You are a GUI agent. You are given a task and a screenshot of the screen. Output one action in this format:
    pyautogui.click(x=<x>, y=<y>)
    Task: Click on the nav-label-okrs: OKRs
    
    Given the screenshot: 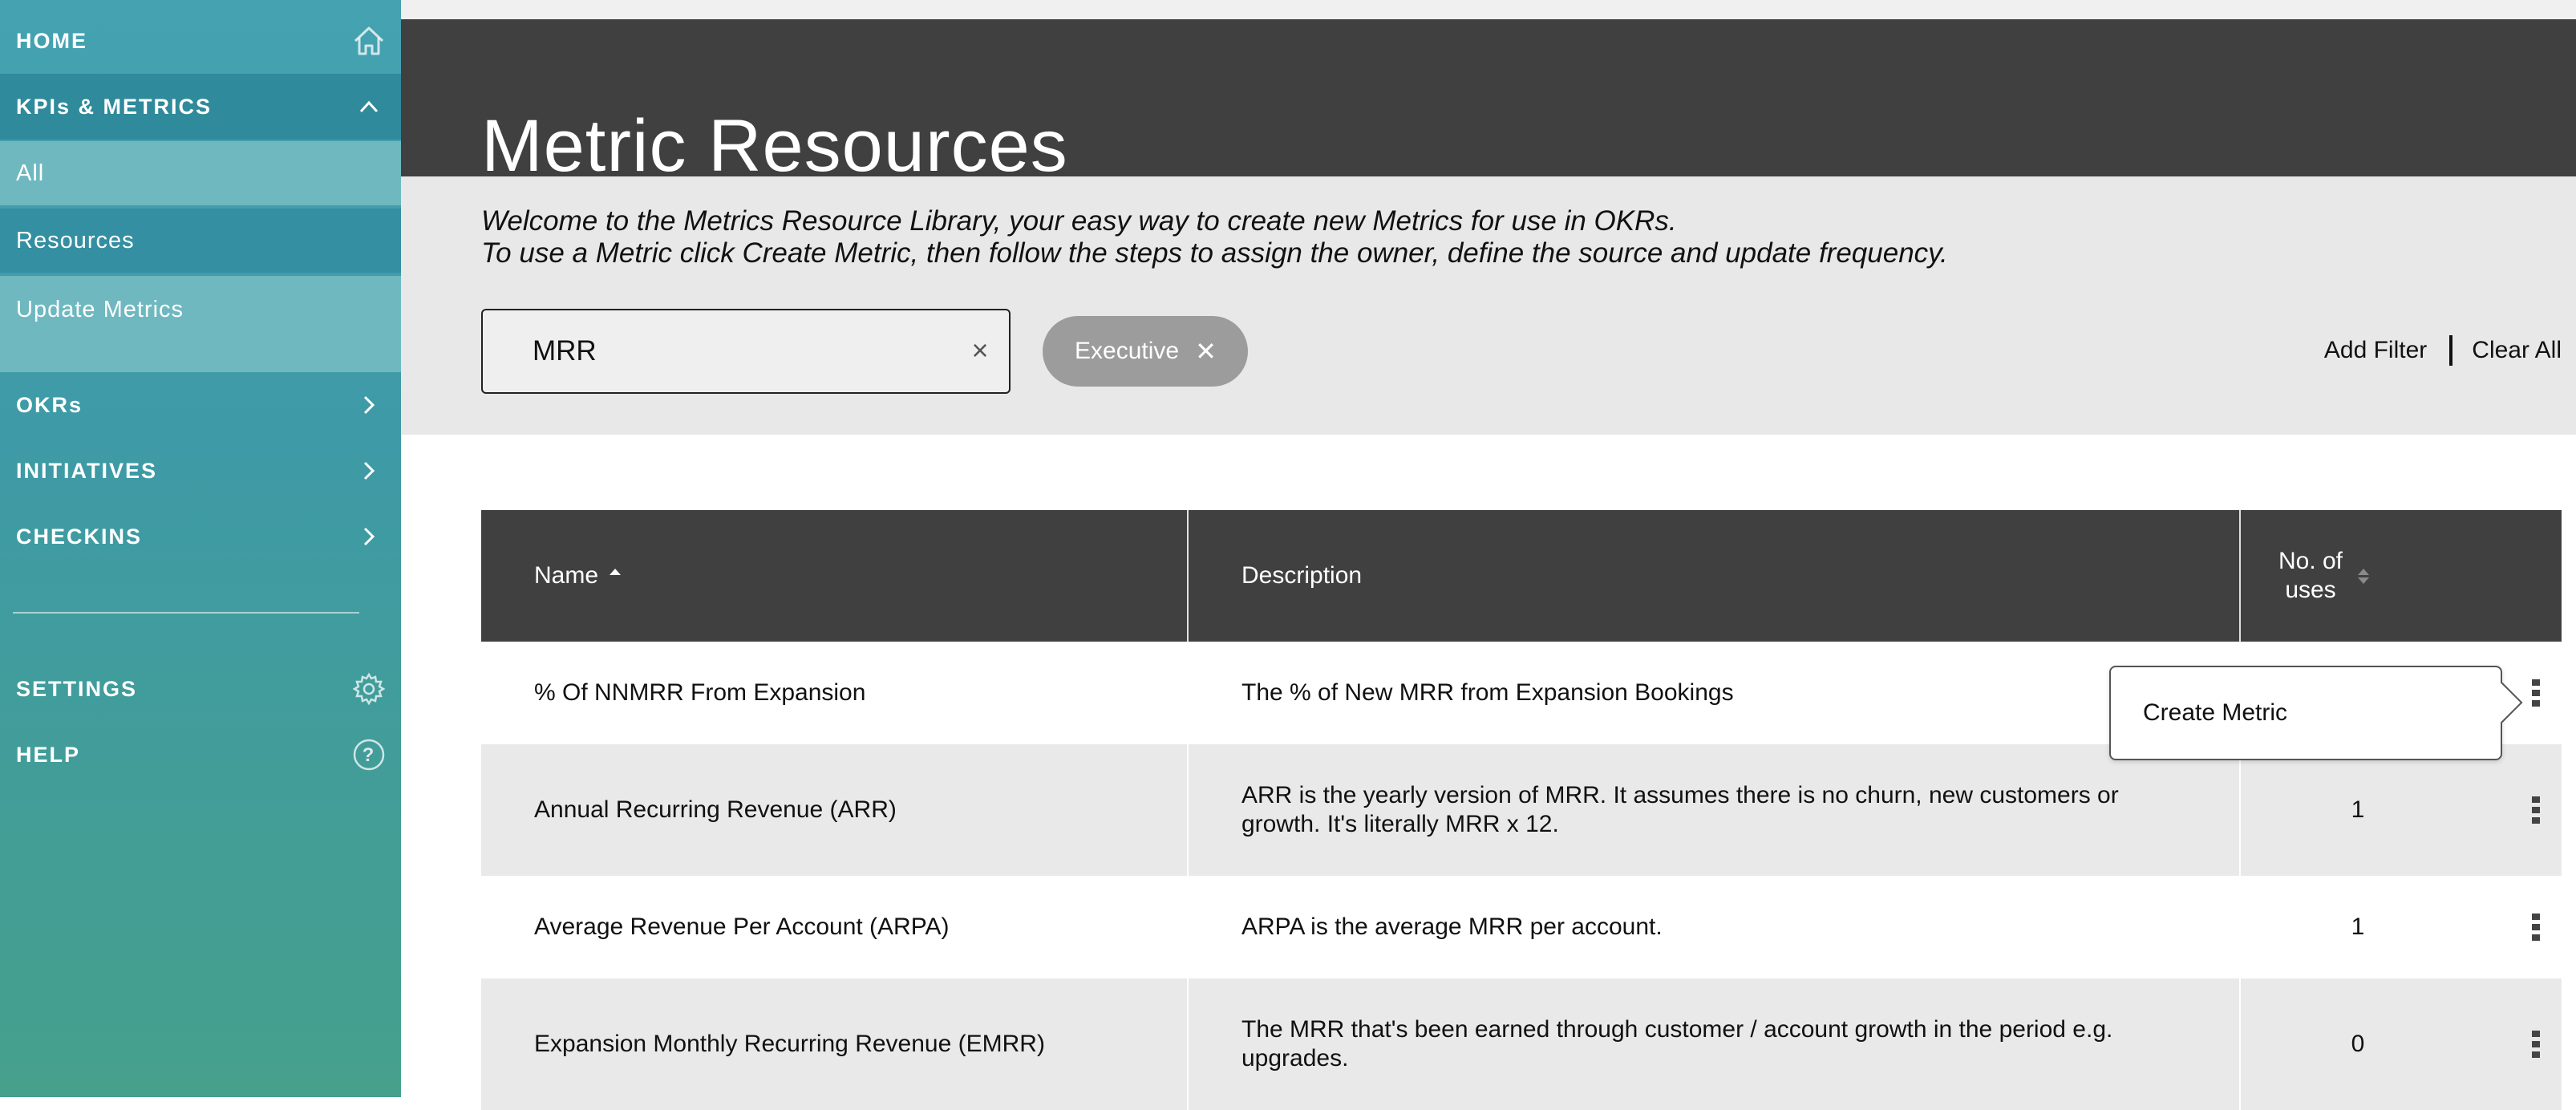 What is the action you would take?
    pyautogui.click(x=49, y=404)
    